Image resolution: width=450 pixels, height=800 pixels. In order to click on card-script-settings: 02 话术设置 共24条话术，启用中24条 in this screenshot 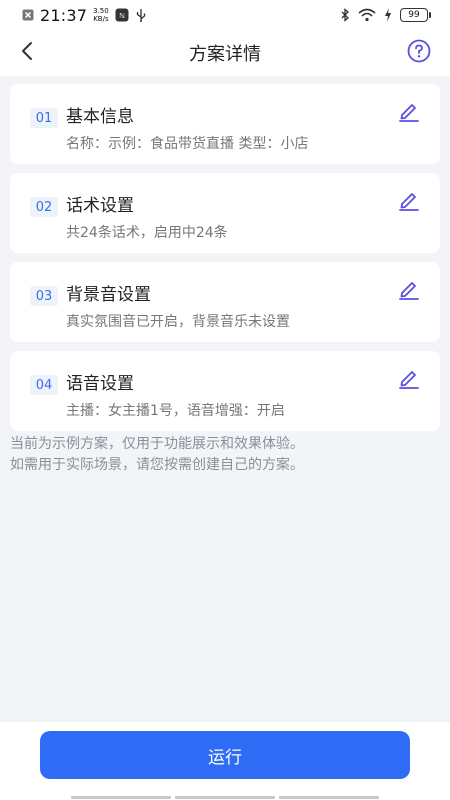, I will do `click(225, 213)`.